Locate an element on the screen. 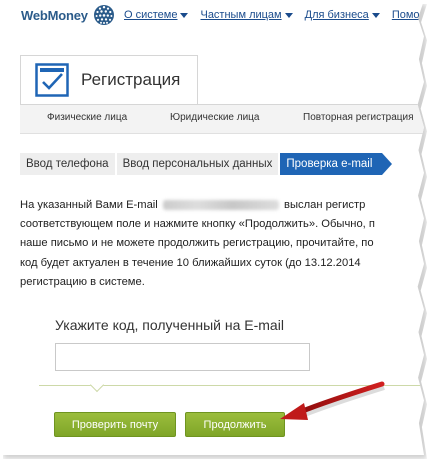 Image resolution: width=434 pixels, height=467 pixels. nav-individuals: Частным лицам is located at coordinates (246, 15).